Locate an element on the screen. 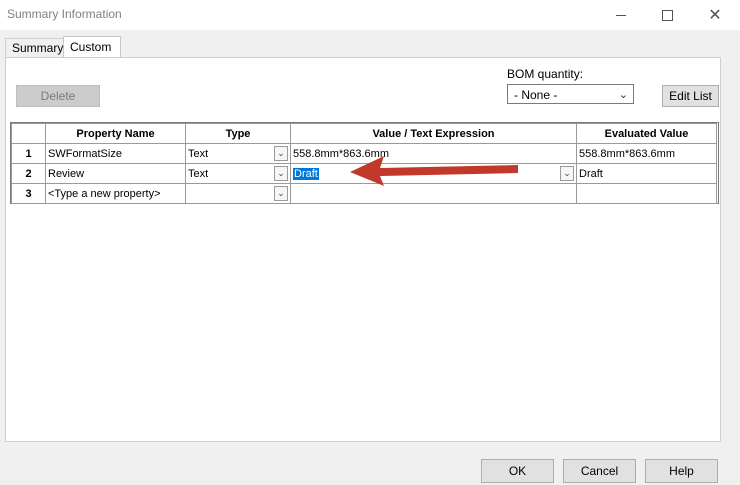 This screenshot has width=740, height=485. ok-button: OK is located at coordinates (517, 471).